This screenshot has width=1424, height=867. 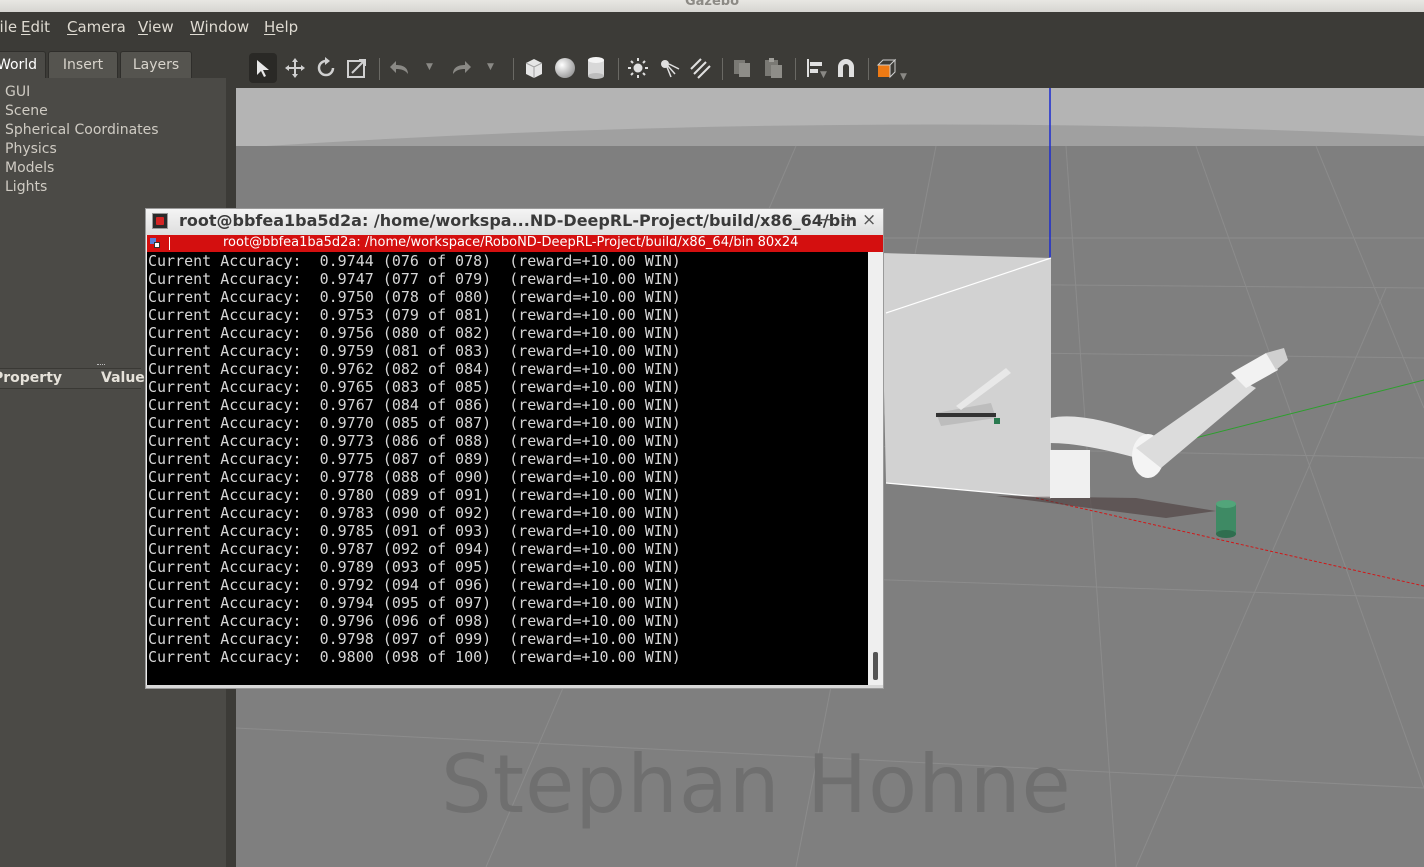 I want to click on left-panel-tabs: World Insert Layers, so click(x=113, y=63).